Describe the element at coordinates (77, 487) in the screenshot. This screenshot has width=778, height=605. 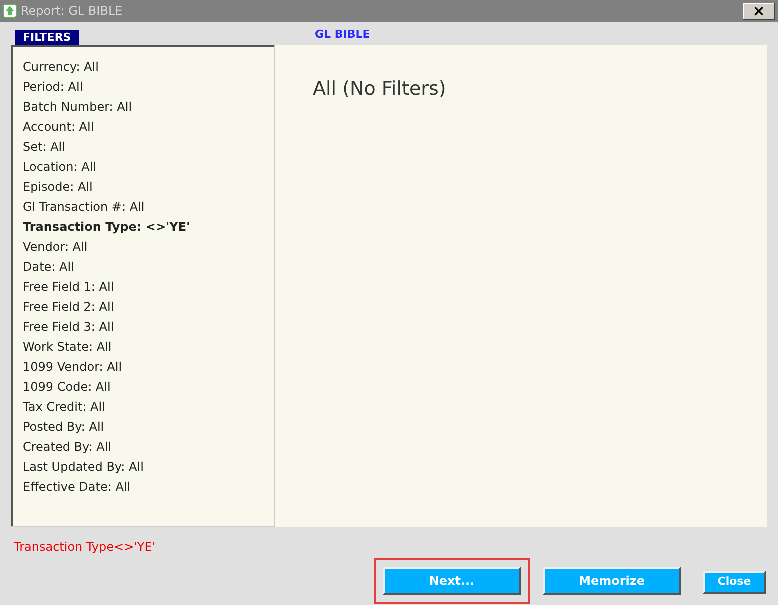
I see `filter-line: Effective Date: All` at that location.